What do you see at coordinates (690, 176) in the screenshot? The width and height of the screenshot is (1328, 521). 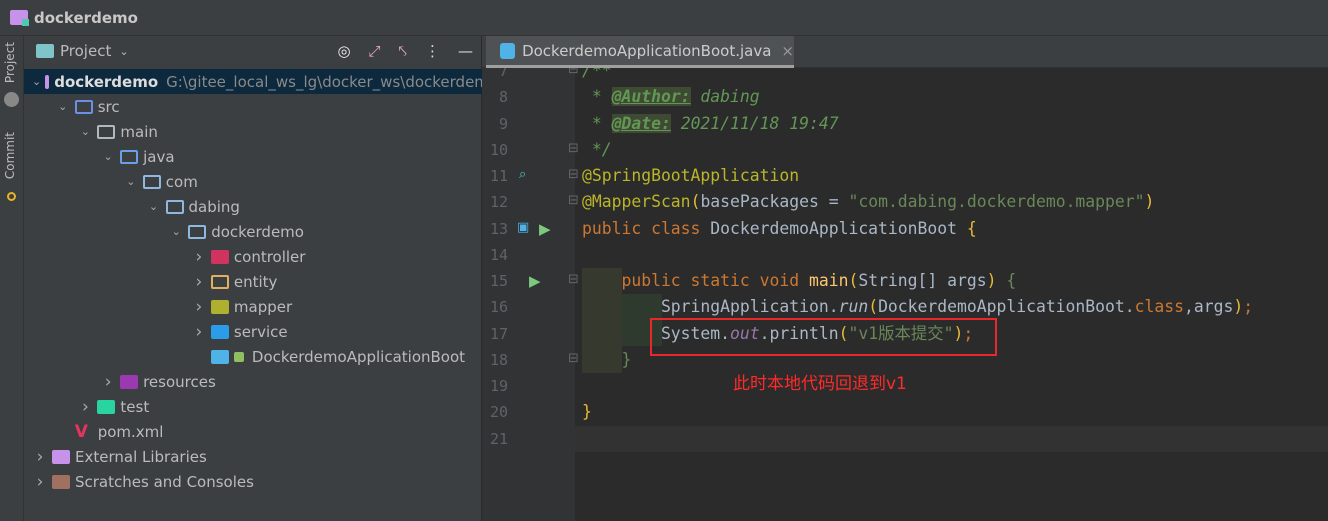 I see `code-line: @SpringBootApplication` at bounding box center [690, 176].